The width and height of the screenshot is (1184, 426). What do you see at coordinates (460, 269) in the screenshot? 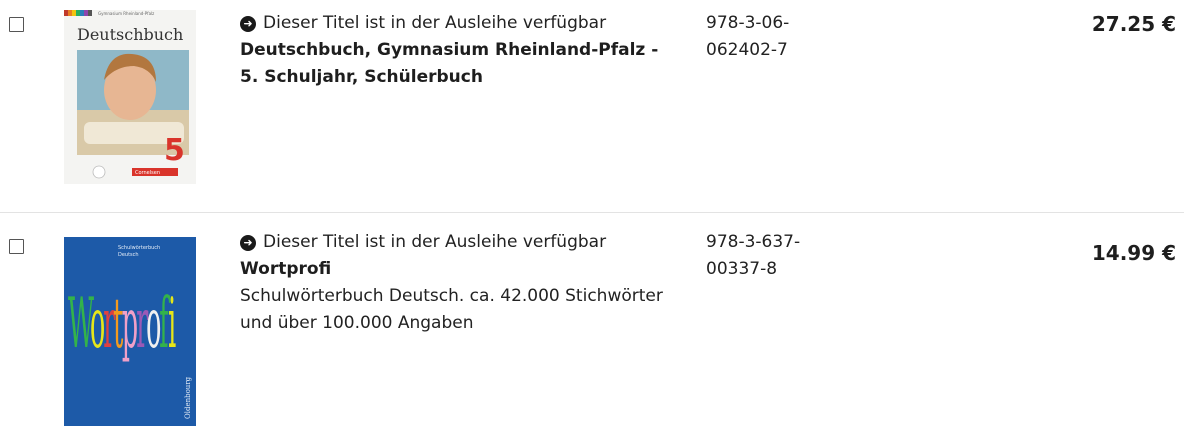
I see `item-title: Wortprofi` at bounding box center [460, 269].